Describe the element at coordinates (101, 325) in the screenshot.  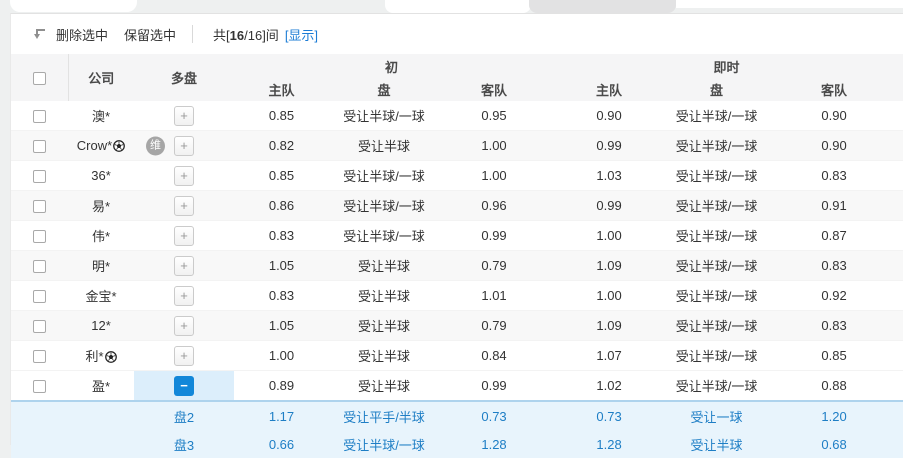
I see `company-name: 12*` at that location.